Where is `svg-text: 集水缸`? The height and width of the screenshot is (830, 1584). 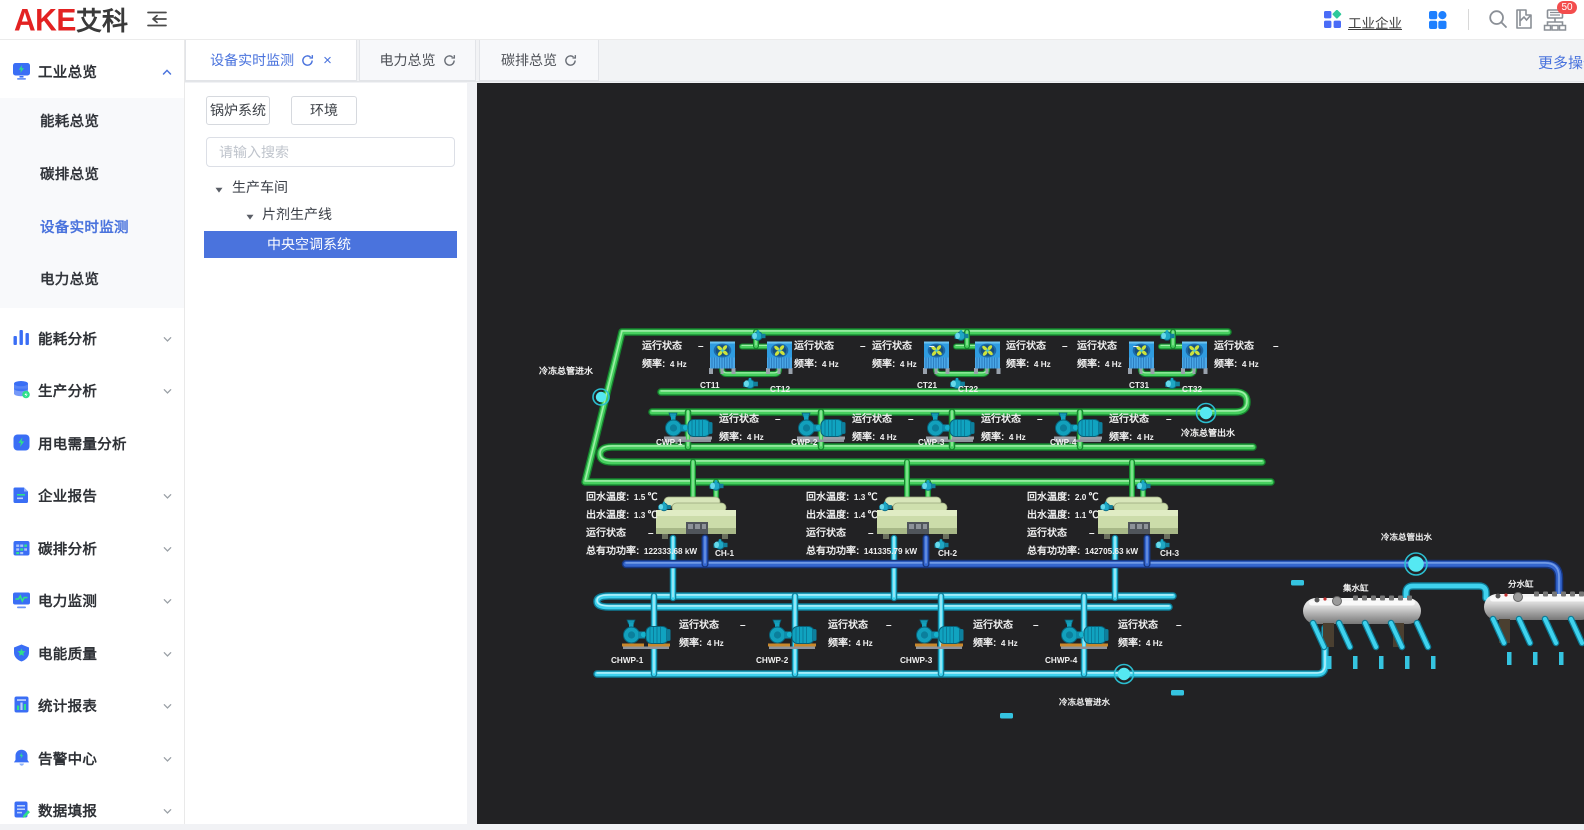 svg-text: 集水缸 is located at coordinates (1355, 588).